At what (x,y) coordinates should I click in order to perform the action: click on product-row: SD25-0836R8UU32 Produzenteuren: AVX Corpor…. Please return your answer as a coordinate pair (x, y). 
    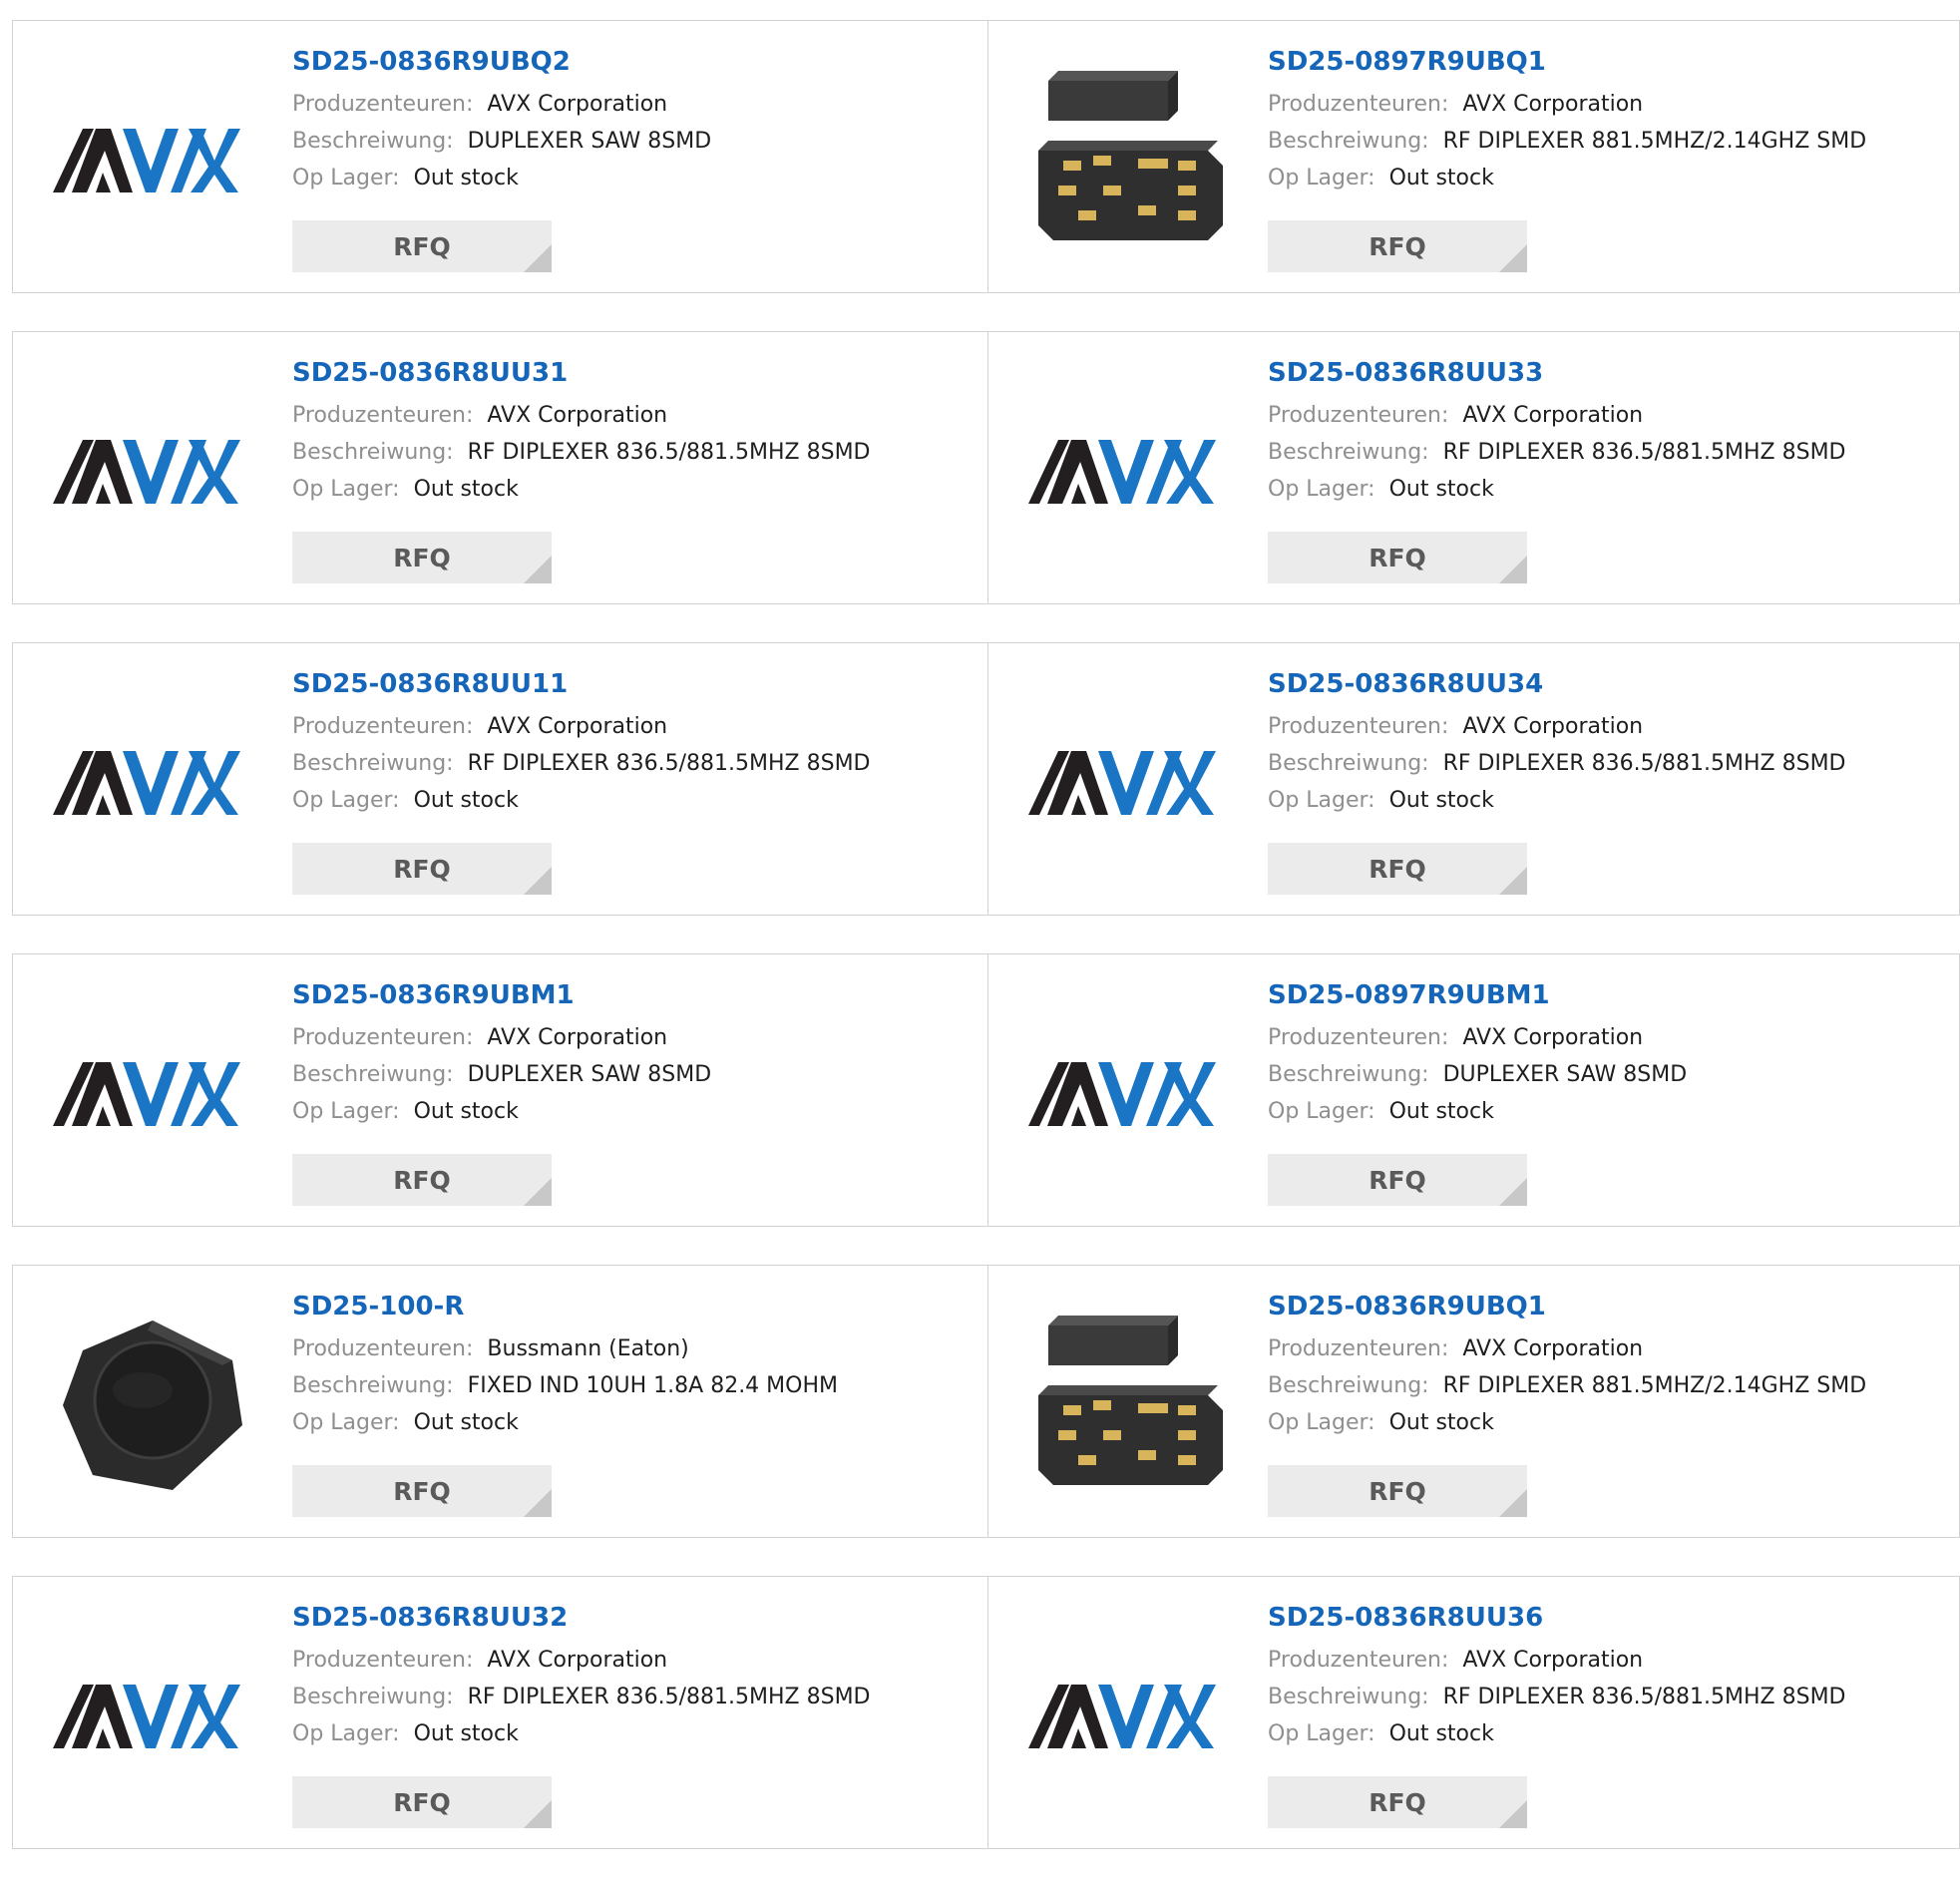
    Looking at the image, I should click on (986, 1712).